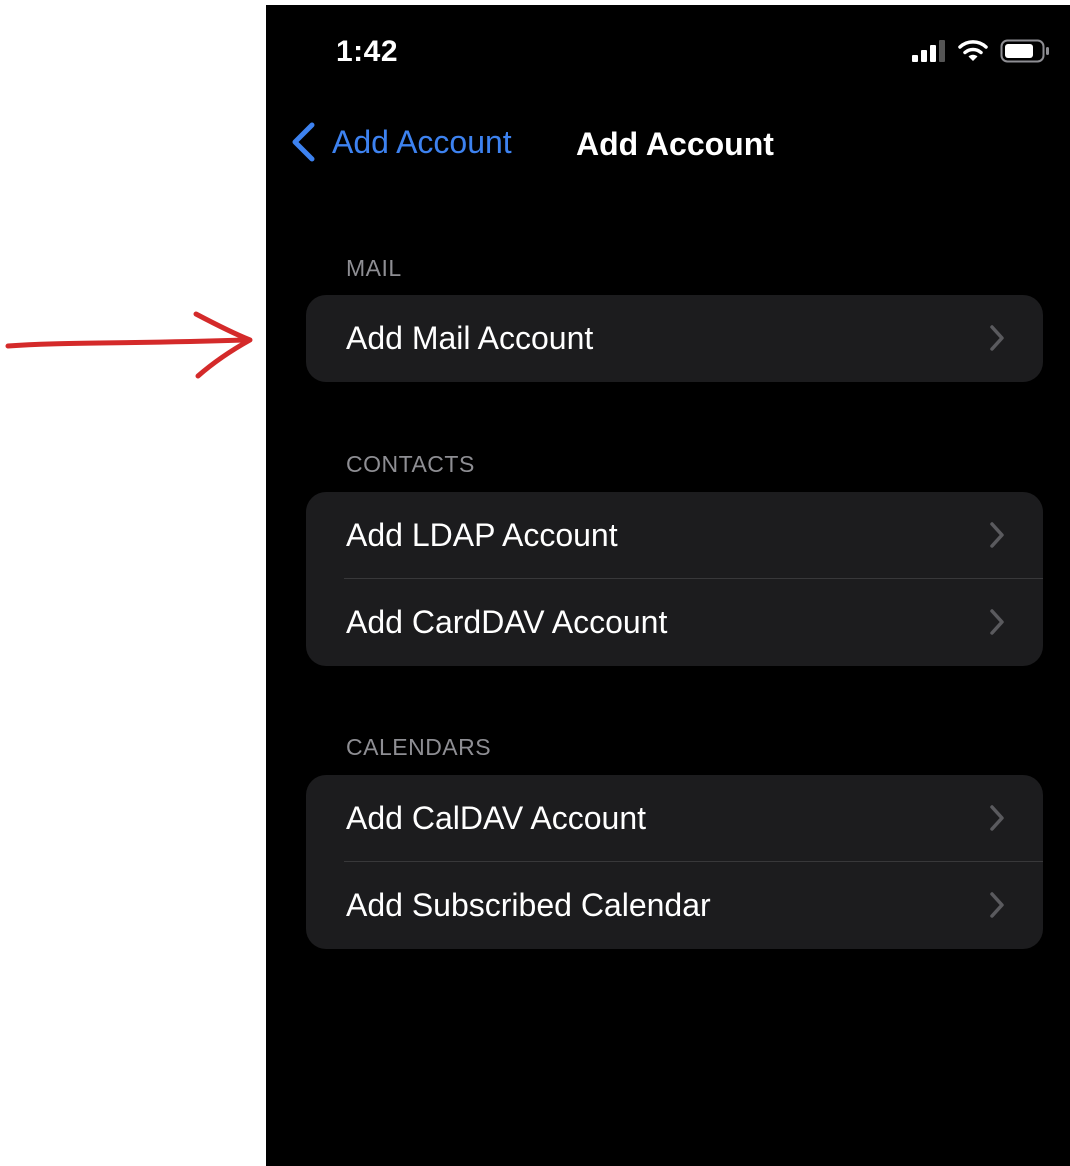  What do you see at coordinates (528, 905) in the screenshot?
I see `row-label: Add Subscribed Calendar` at bounding box center [528, 905].